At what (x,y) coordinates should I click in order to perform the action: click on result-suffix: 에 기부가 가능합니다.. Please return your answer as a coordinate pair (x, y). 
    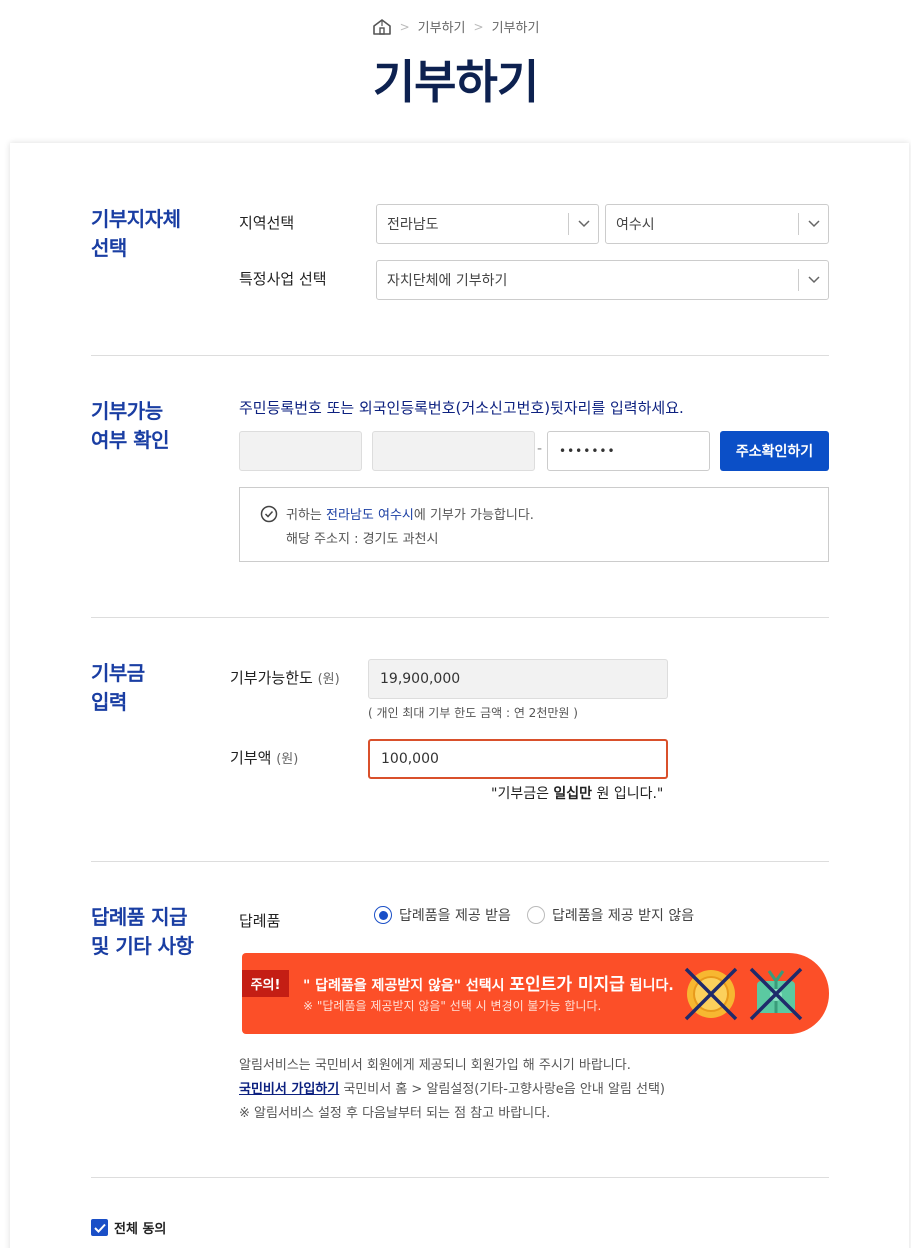
    Looking at the image, I should click on (473, 515).